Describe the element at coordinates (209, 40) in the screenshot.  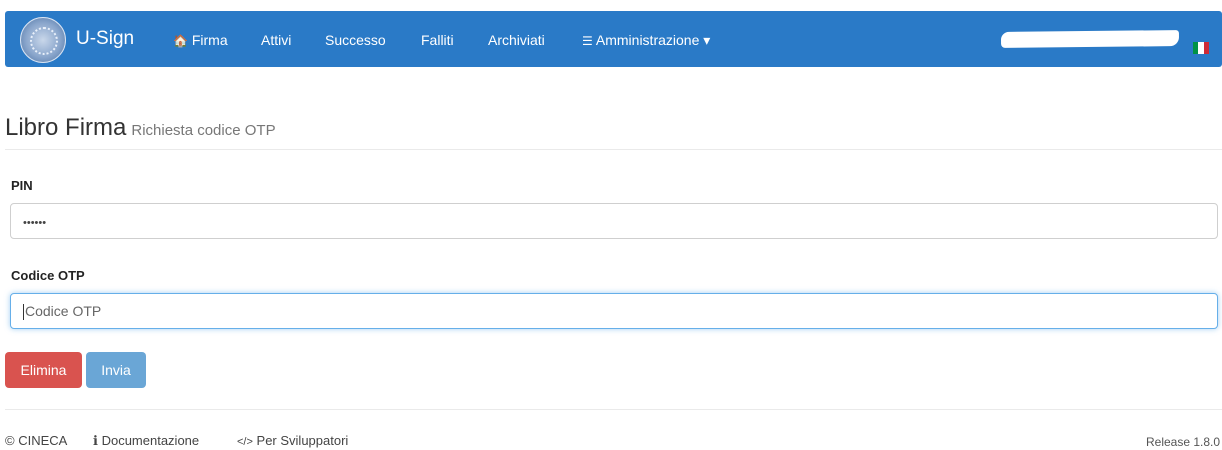
I see `nav-item-label: Firma` at that location.